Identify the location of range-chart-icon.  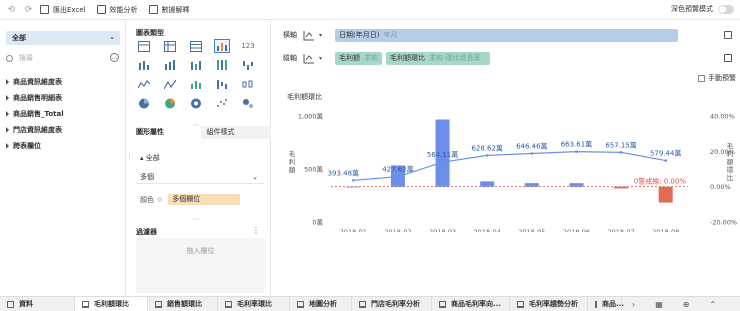
(196, 84).